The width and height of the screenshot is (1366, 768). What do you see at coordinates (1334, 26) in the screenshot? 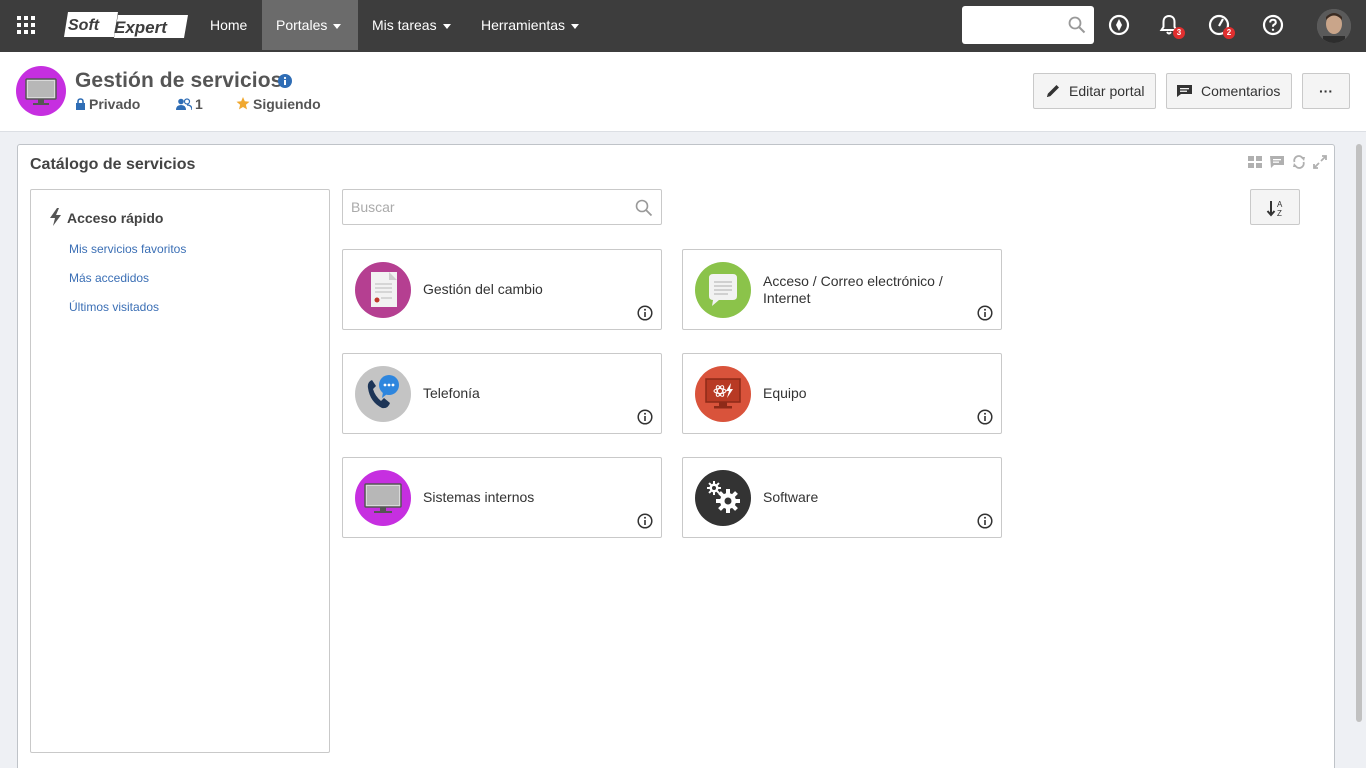
I see `user-avatar` at bounding box center [1334, 26].